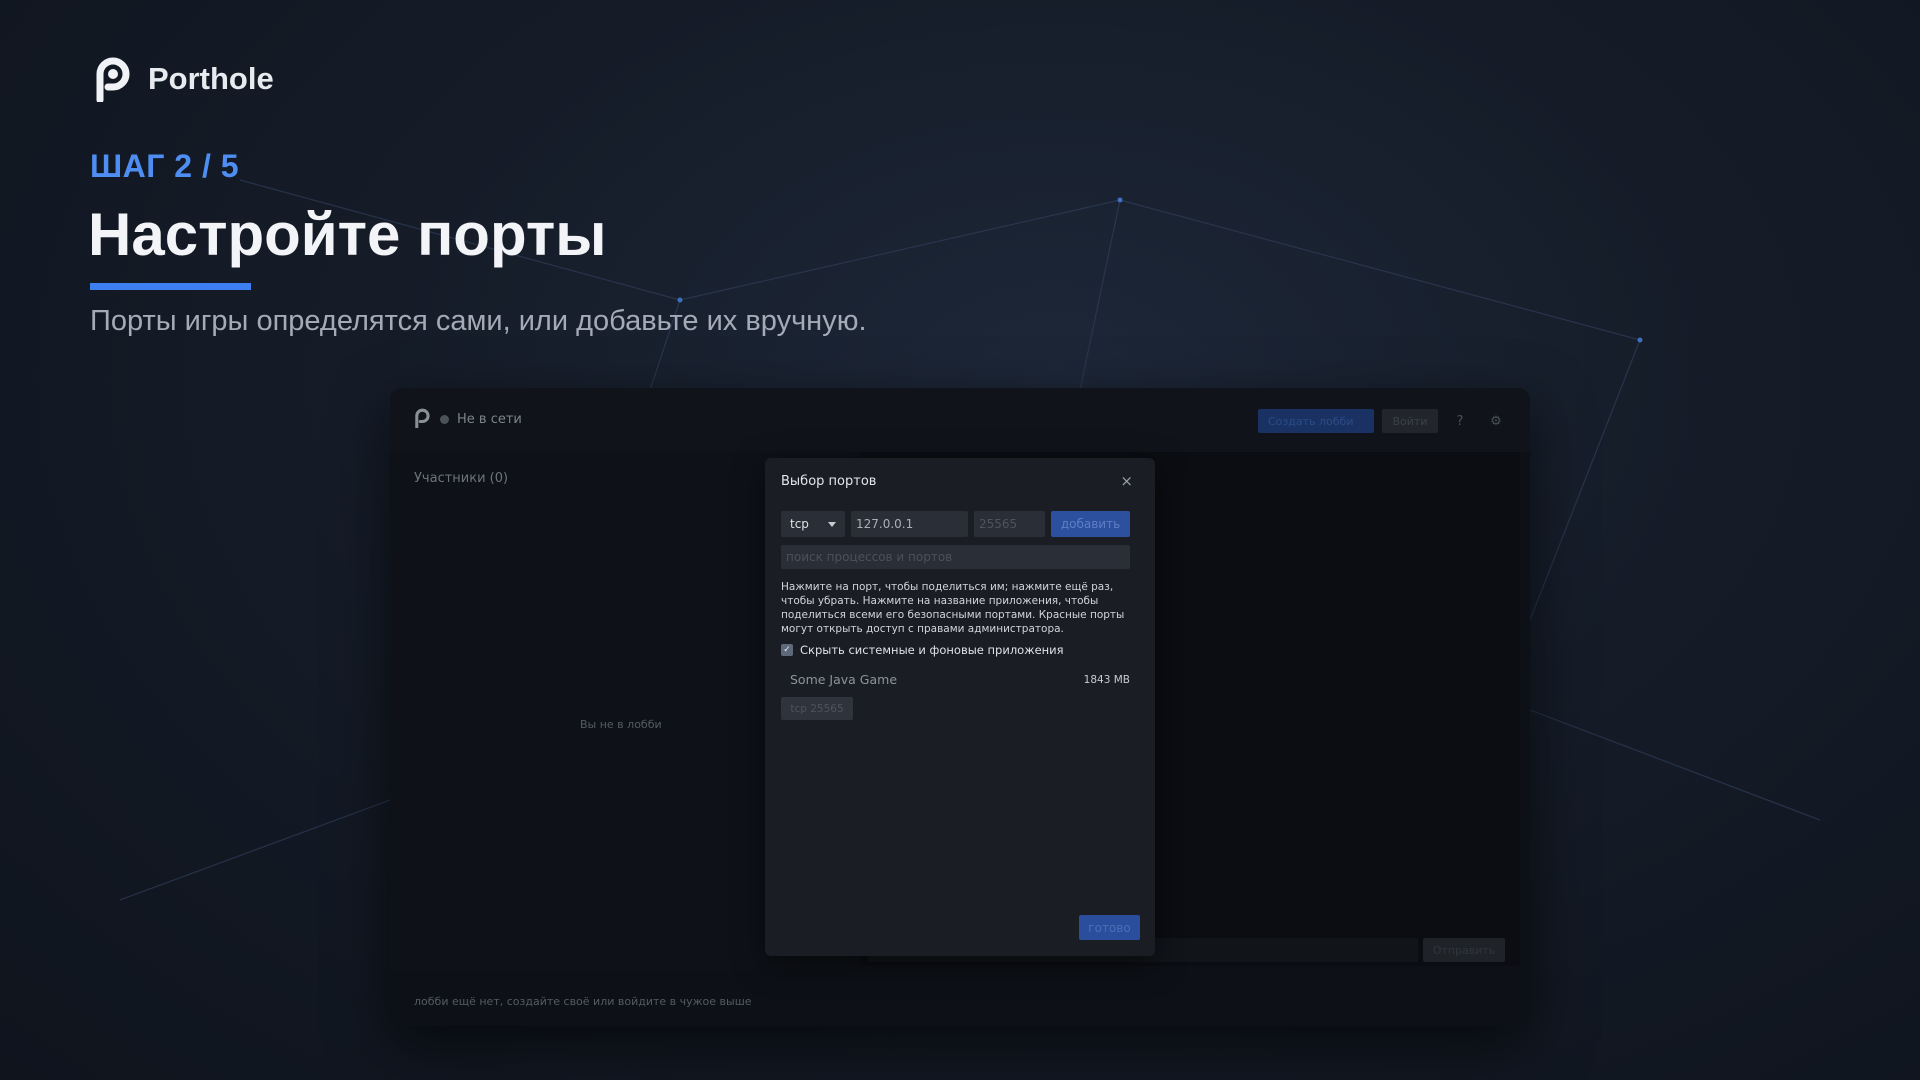 This screenshot has height=1080, width=1920. What do you see at coordinates (422, 418) in the screenshot?
I see `app-logo-icon` at bounding box center [422, 418].